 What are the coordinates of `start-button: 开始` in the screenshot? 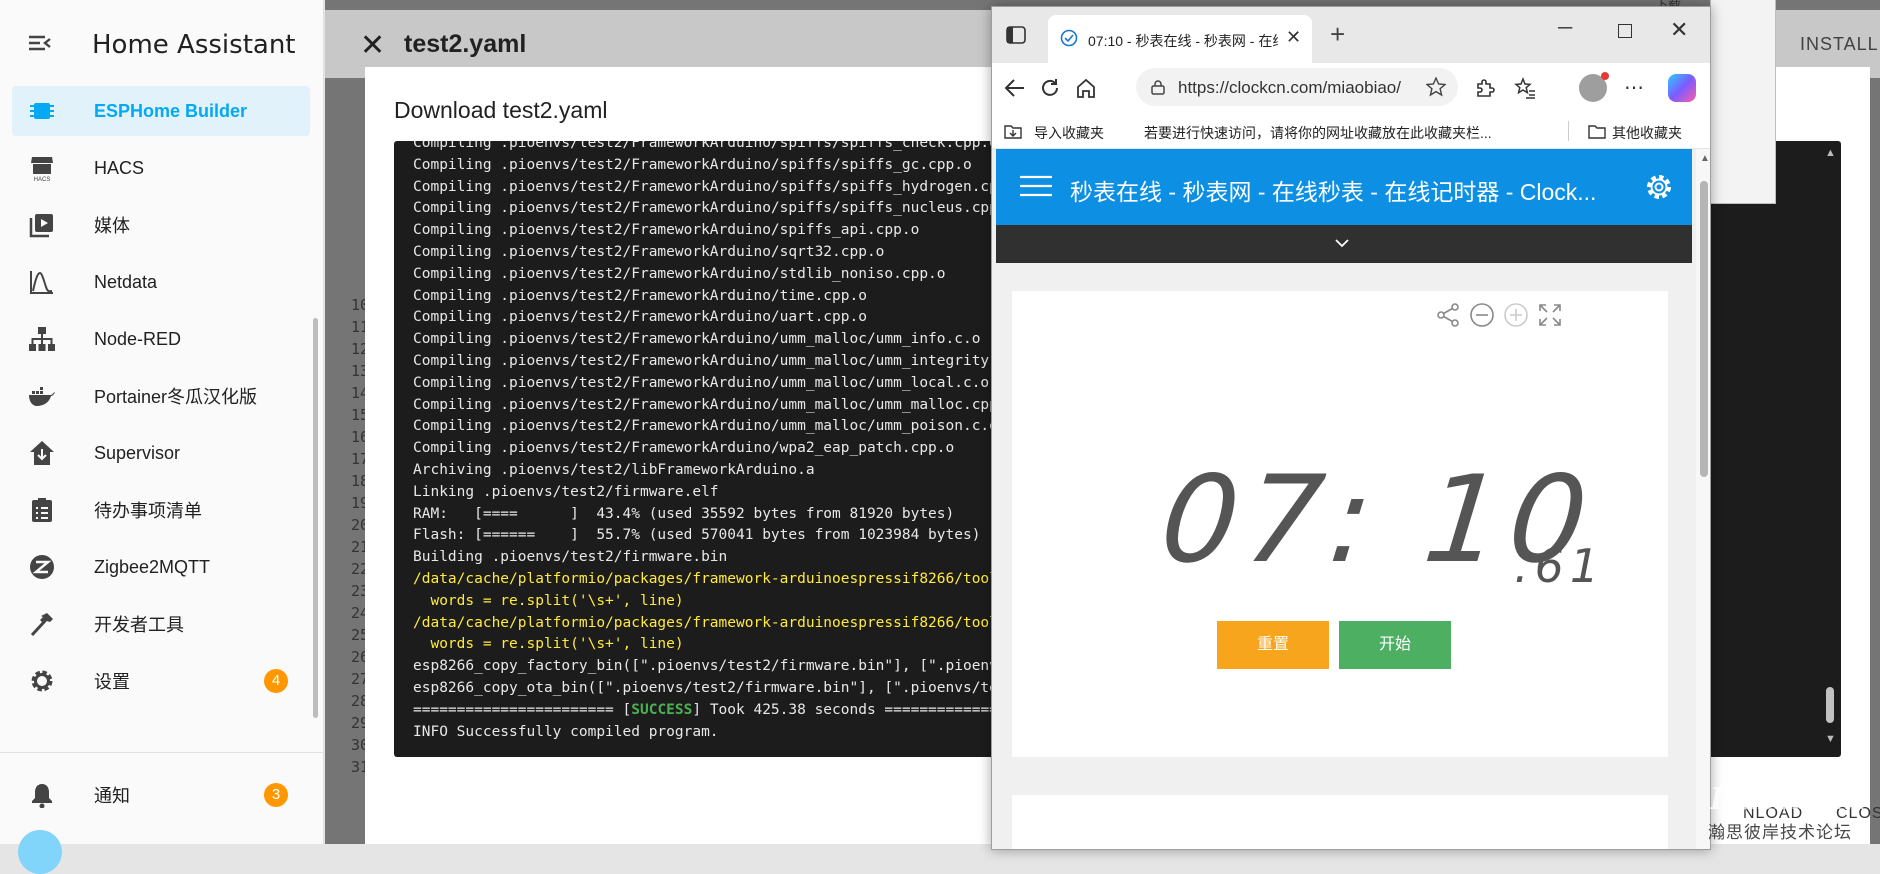 It's located at (1395, 645).